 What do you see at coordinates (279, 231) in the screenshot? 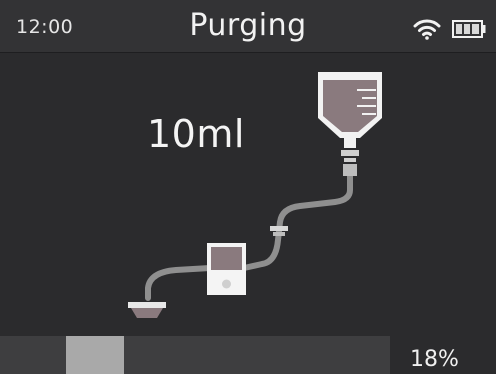
I see `tube-connector-icon` at bounding box center [279, 231].